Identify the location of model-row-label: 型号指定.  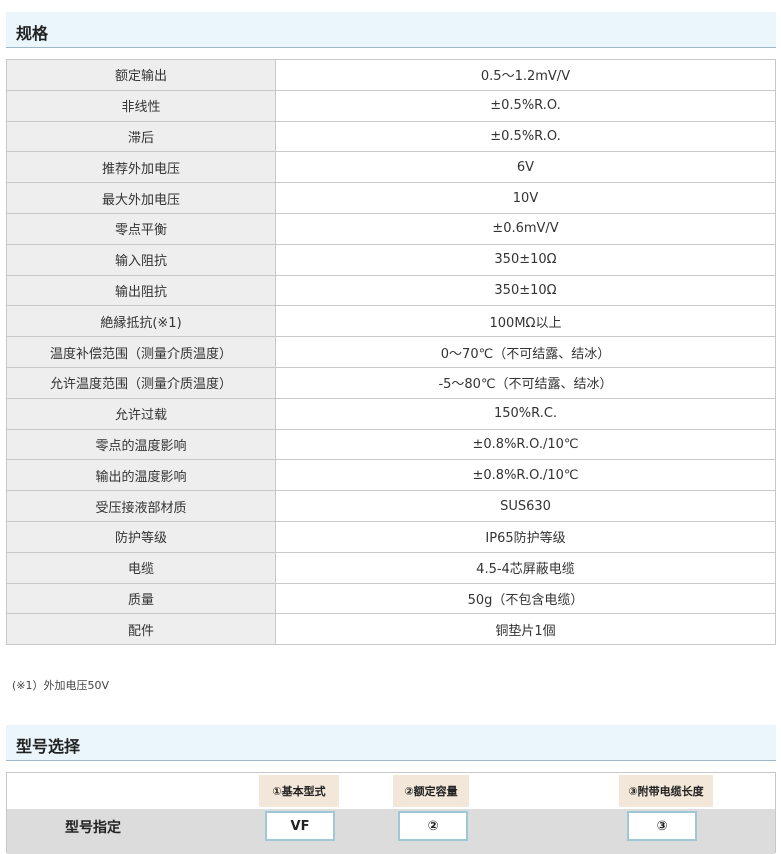
(93, 828).